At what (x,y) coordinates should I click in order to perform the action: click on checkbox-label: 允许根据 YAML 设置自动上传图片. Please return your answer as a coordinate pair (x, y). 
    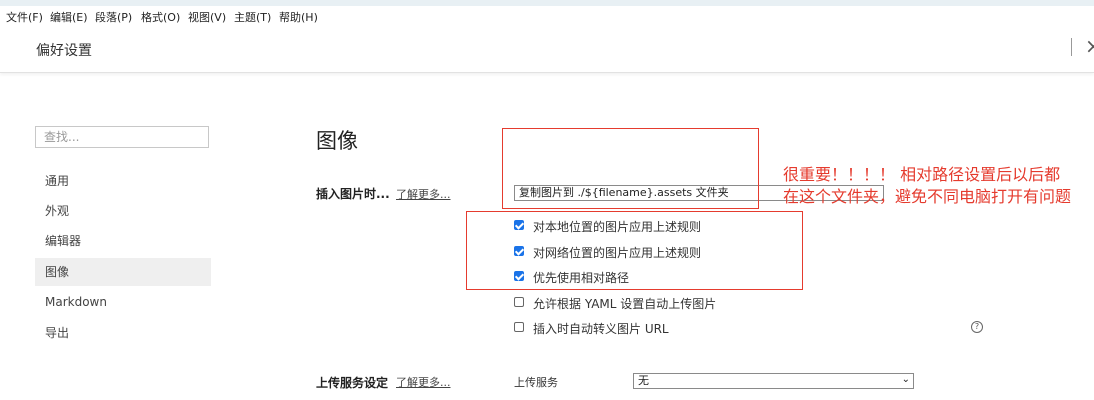
    Looking at the image, I should click on (625, 304).